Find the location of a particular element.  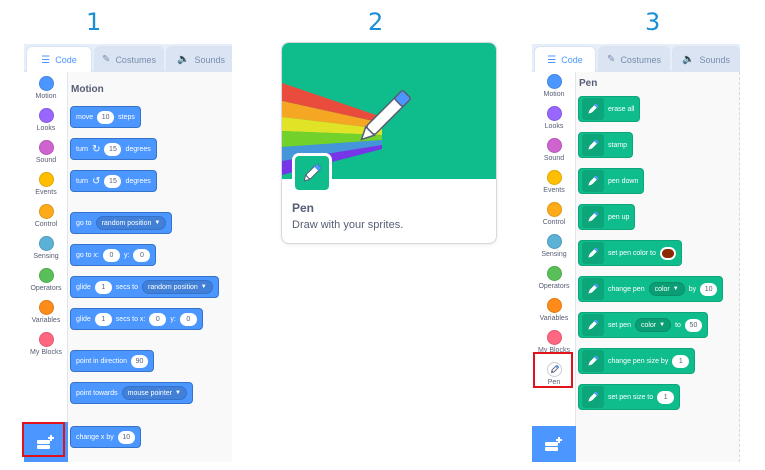

step-number-1: 1 is located at coordinates (94, 22).